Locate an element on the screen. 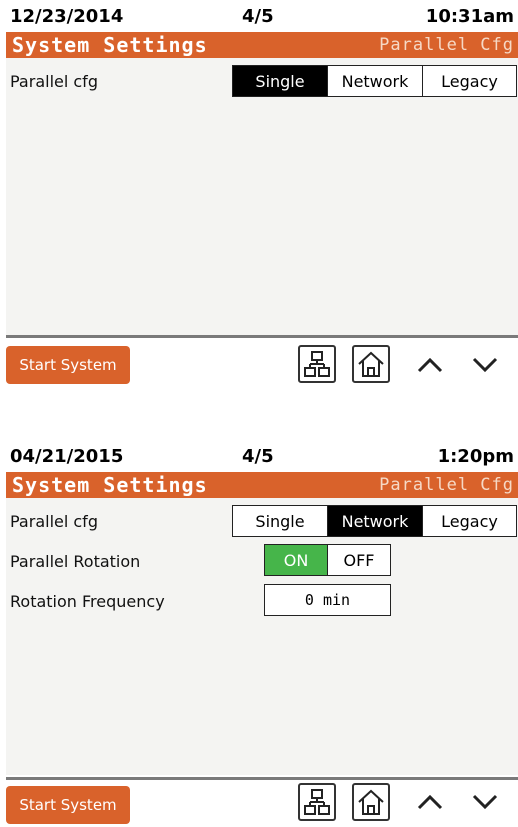 Image resolution: width=518 pixels, height=827 pixels. status-bar: 04/21/2015 4/5 1:20pm is located at coordinates (262, 458).